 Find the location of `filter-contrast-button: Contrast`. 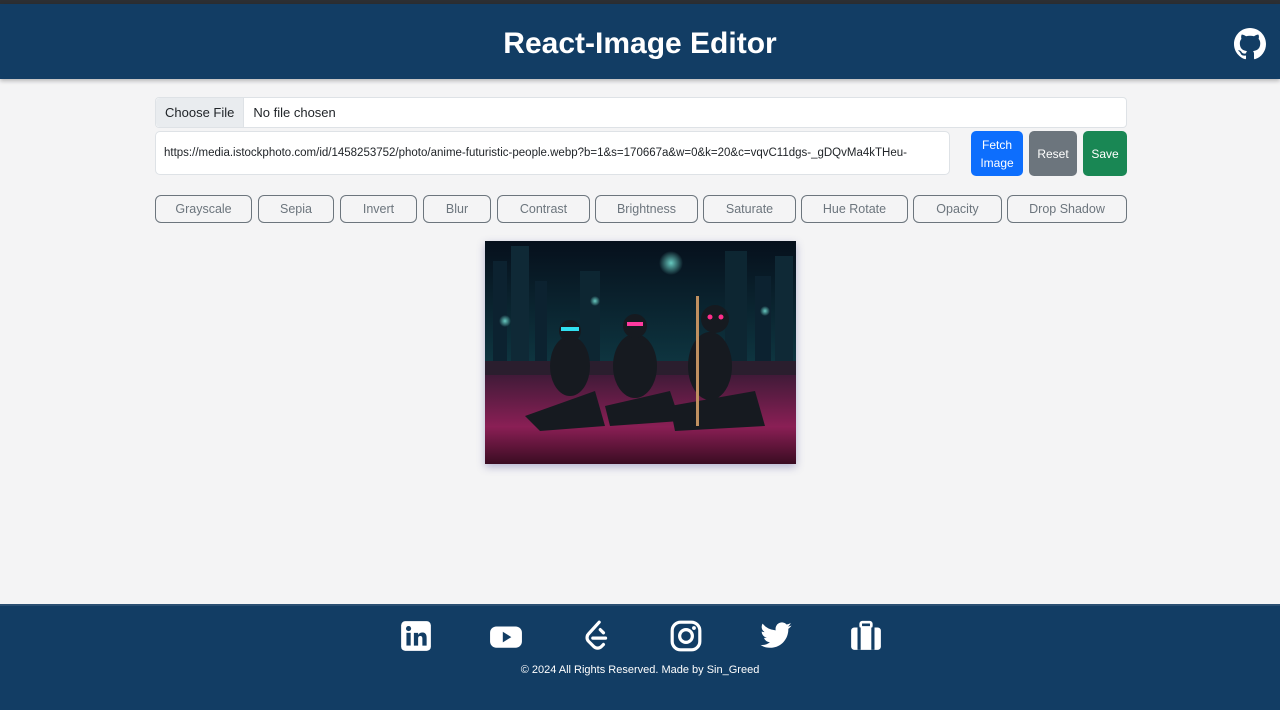

filter-contrast-button: Contrast is located at coordinates (543, 209).